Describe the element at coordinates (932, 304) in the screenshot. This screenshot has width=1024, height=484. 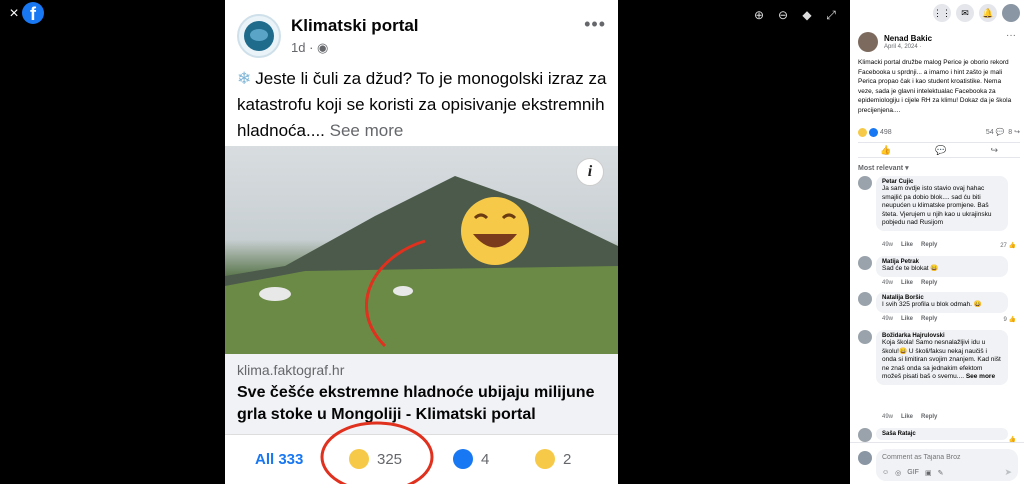
I see `comment-text: I svih 325 profila u blok odmah. 😄` at that location.